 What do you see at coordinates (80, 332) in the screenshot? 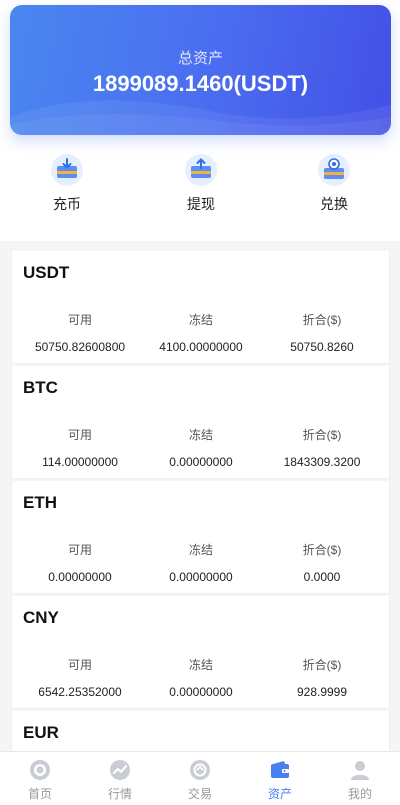
I see `available-cell: 可用 50750.82600800` at bounding box center [80, 332].